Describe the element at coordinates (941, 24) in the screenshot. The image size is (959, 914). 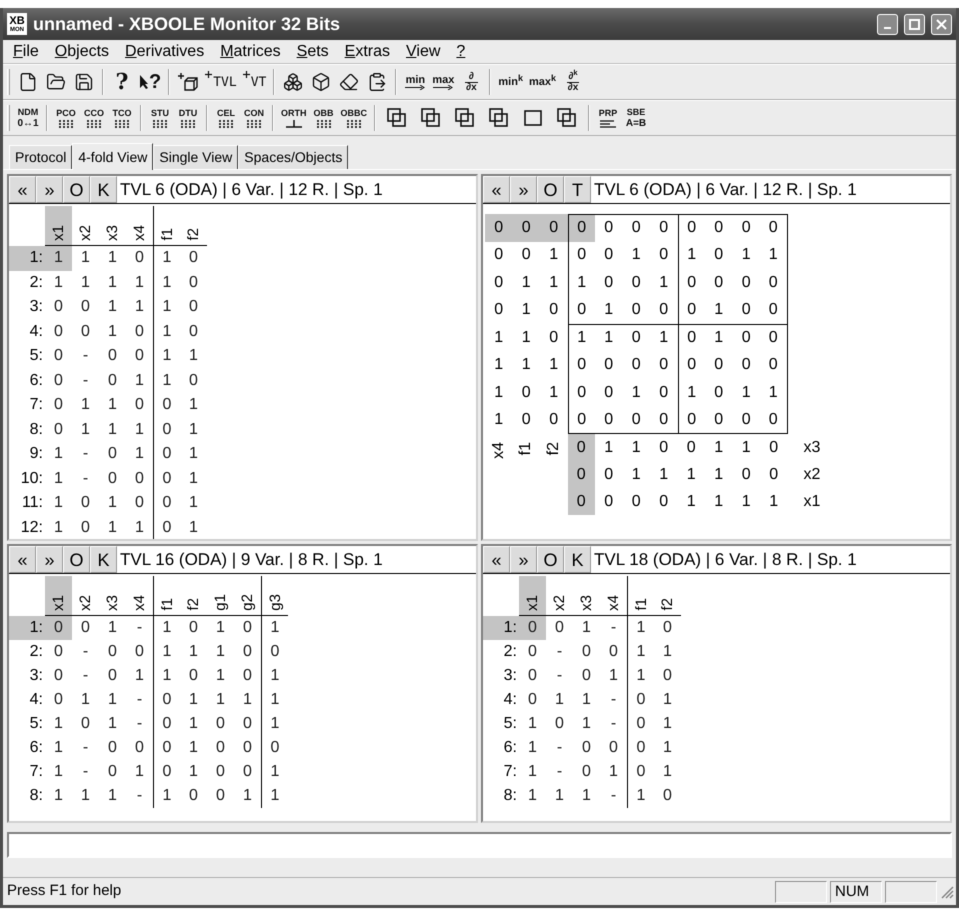
I see `close-button` at that location.